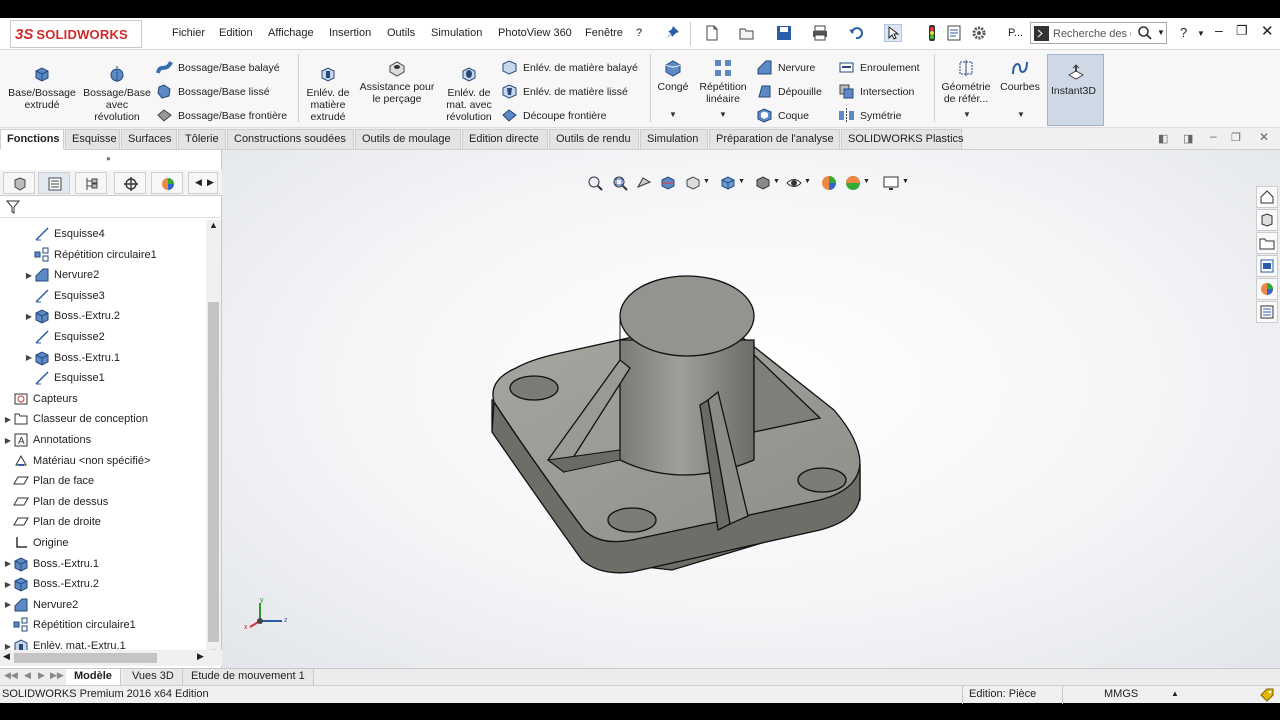  I want to click on curves-dropdown-icon: ▼, so click(1021, 114).